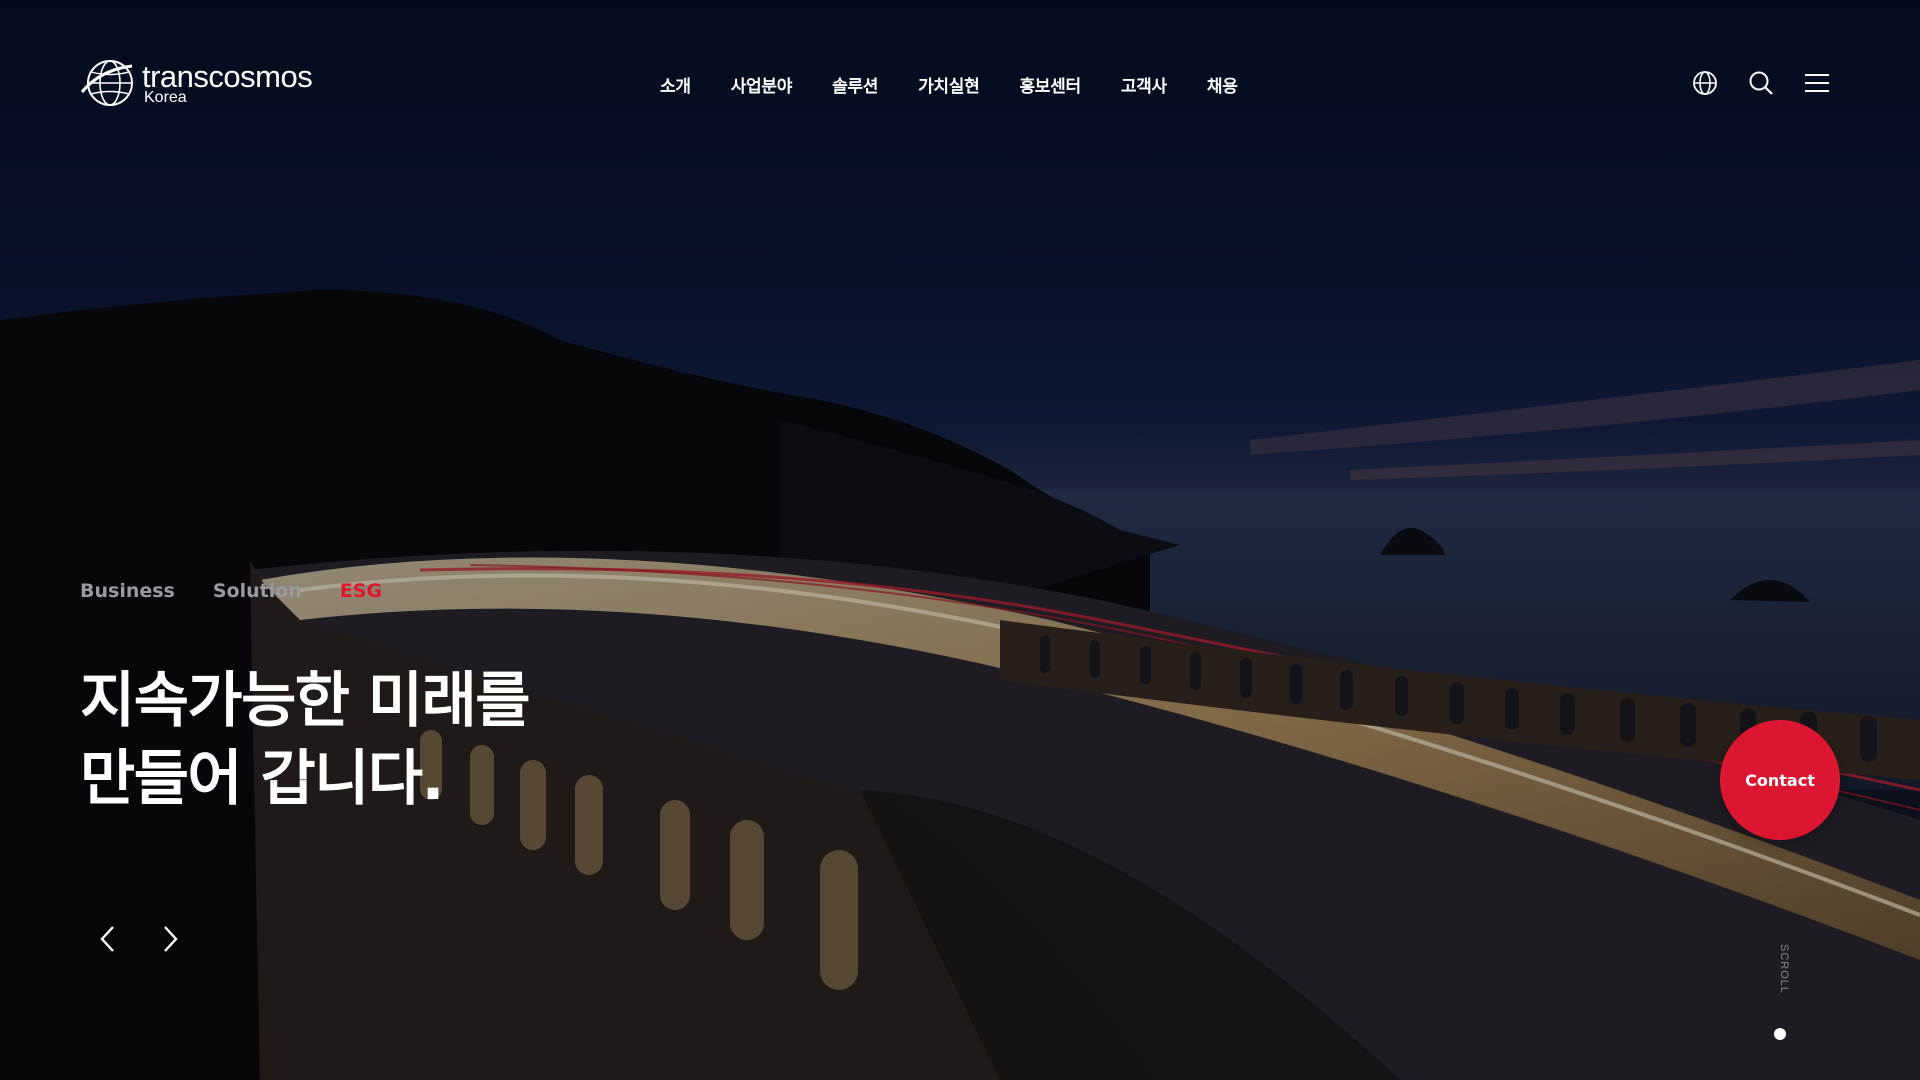 Image resolution: width=1920 pixels, height=1080 pixels. What do you see at coordinates (949, 84) in the screenshot?
I see `nav-item-value: 가치실현` at bounding box center [949, 84].